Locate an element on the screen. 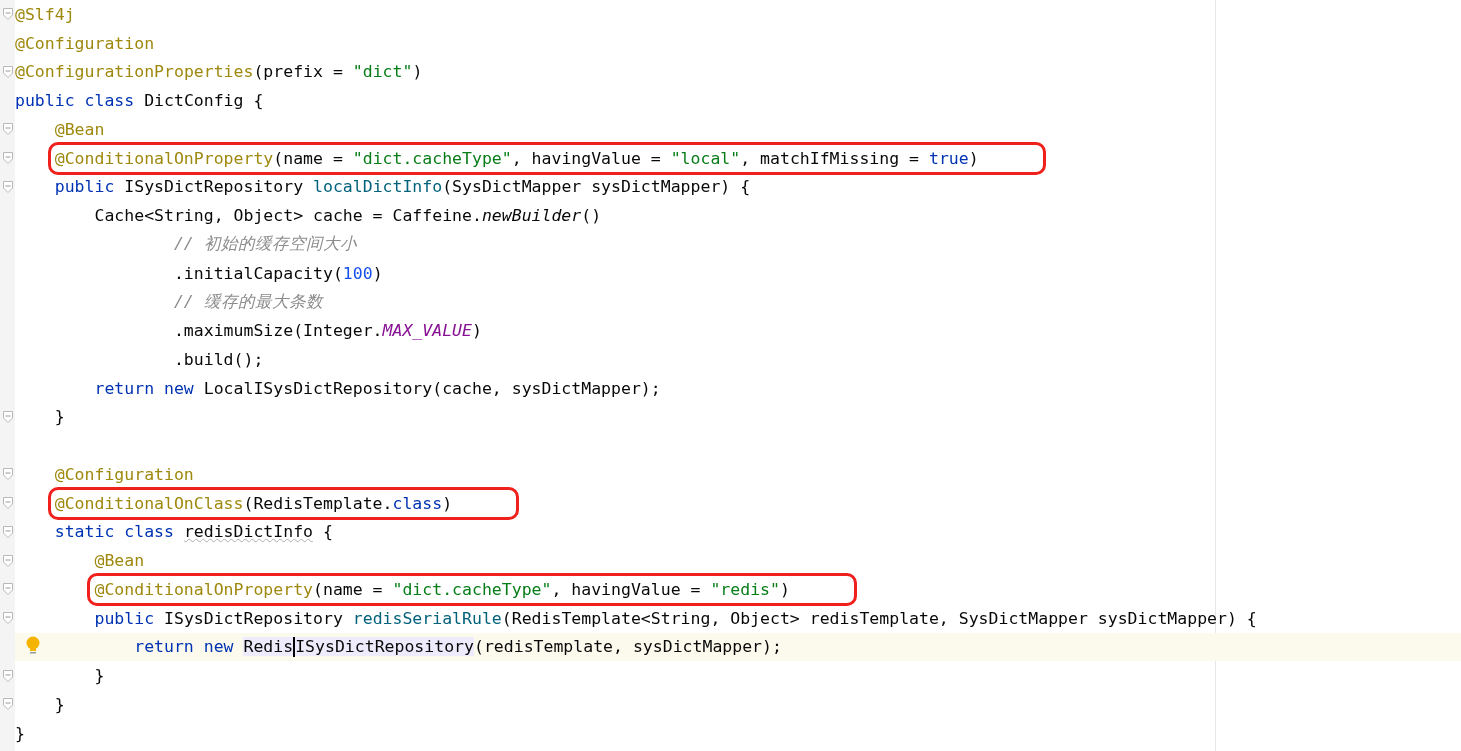 The height and width of the screenshot is (751, 1461). code-text: (RedisTemplate. is located at coordinates (318, 503).